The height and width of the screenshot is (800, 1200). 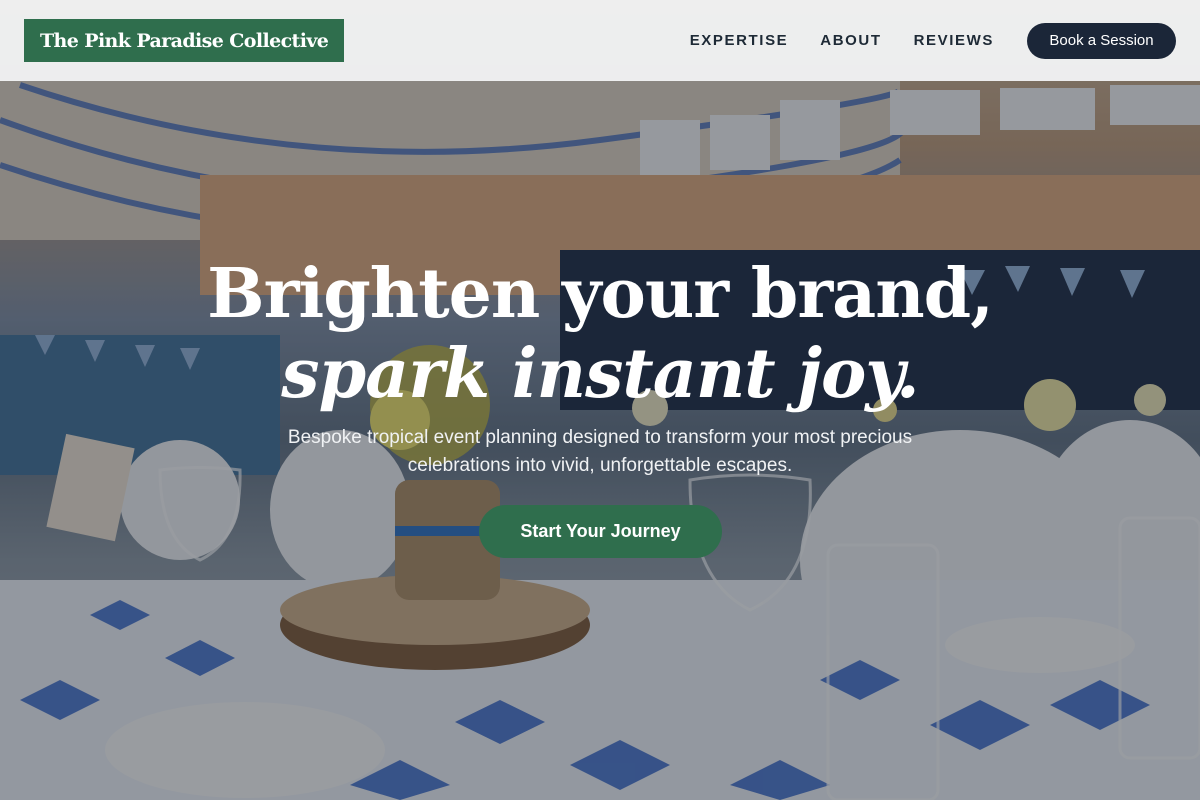 What do you see at coordinates (739, 40) in the screenshot?
I see `nav-link-expertise: EXPERTISE` at bounding box center [739, 40].